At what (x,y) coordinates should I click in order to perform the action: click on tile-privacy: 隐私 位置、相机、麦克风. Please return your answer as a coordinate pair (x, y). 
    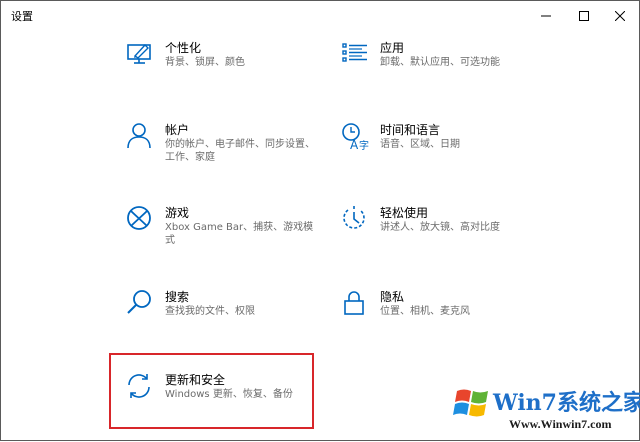
    Looking at the image, I should click on (440, 318).